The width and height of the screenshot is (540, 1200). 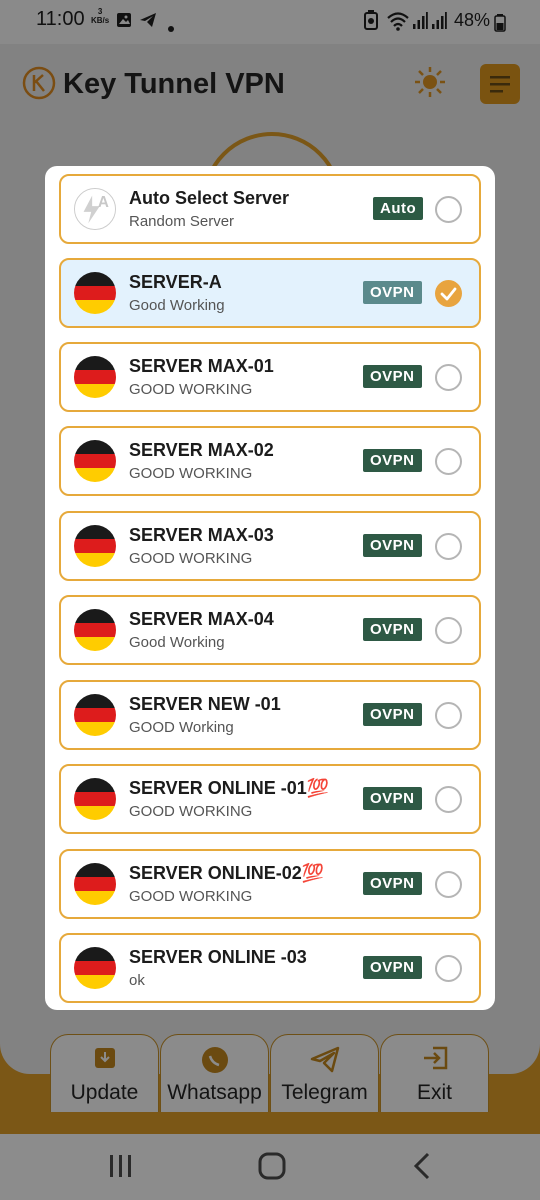 I want to click on server-row-auto: A Auto Select Server Random Server Auto, so click(x=270, y=209).